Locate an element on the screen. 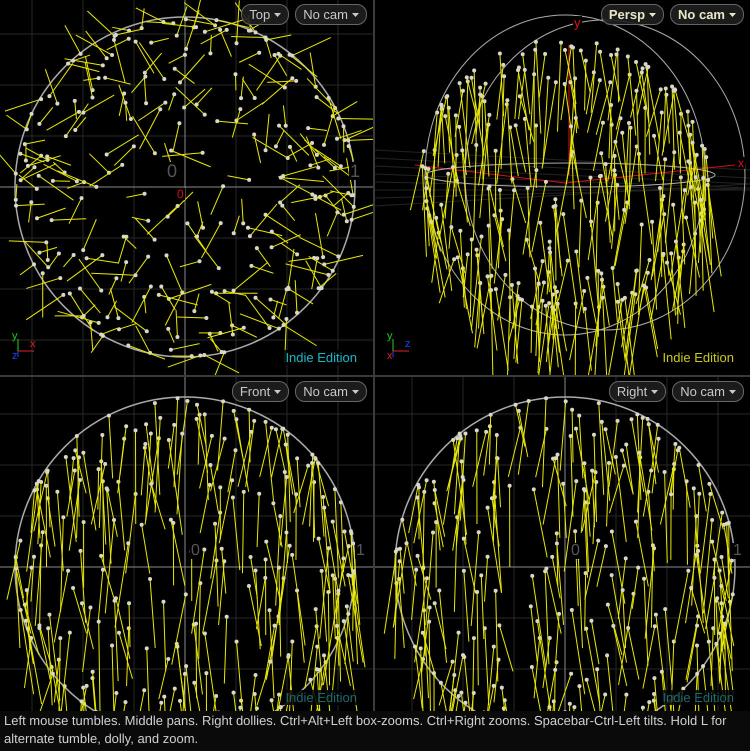 The width and height of the screenshot is (750, 751). view-dropdown: Top is located at coordinates (265, 14).